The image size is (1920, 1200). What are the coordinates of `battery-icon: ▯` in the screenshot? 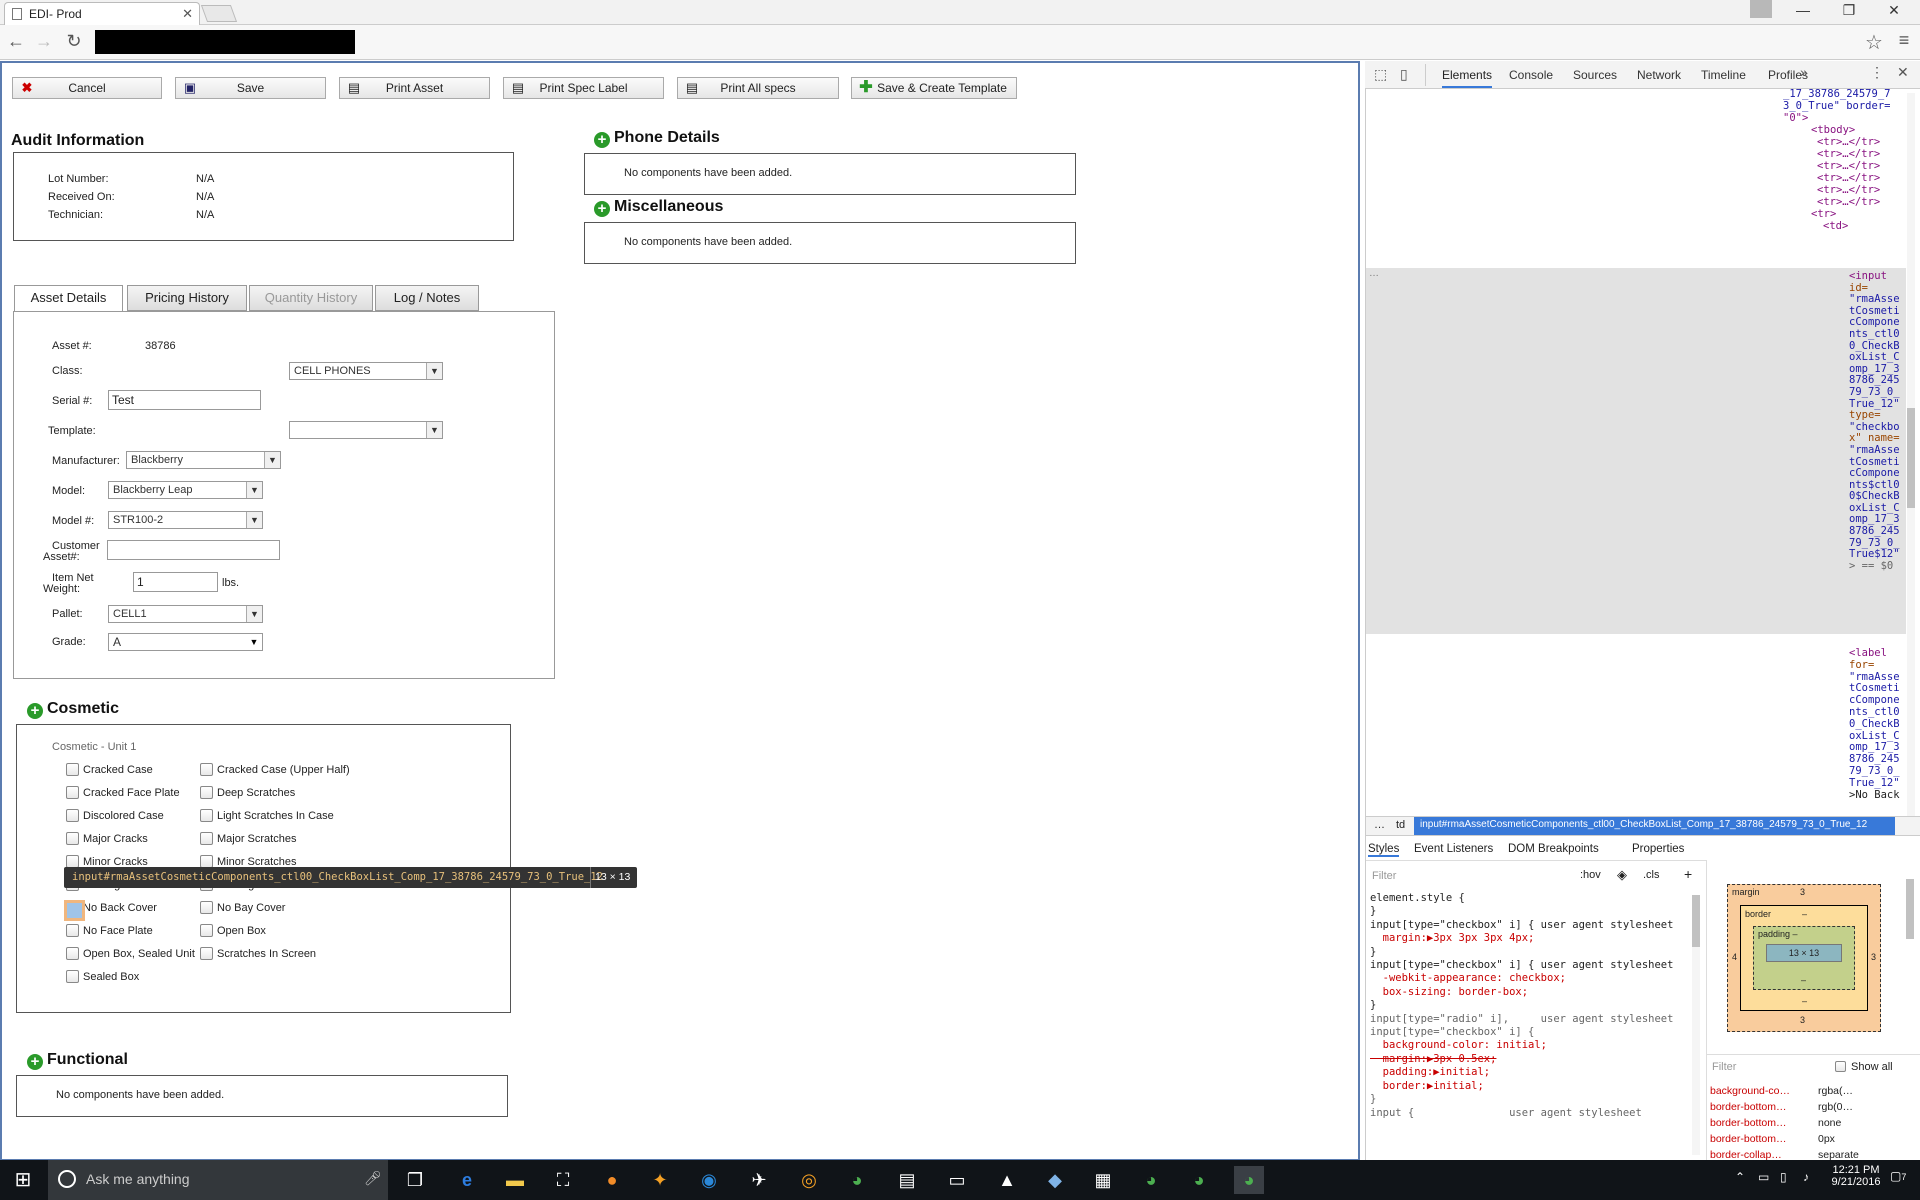 It's located at (1783, 1177).